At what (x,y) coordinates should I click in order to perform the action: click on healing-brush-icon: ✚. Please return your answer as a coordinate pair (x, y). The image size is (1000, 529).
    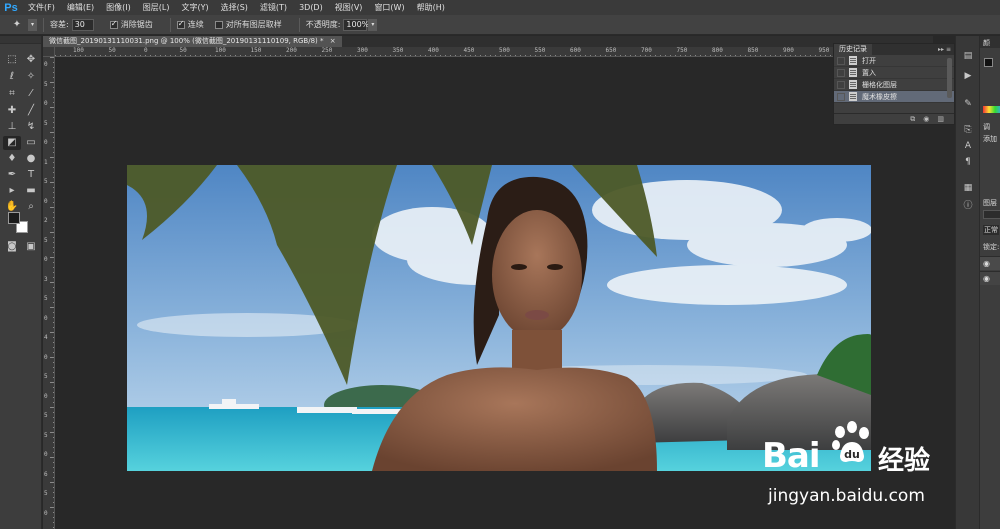
    Looking at the image, I should click on (12, 111).